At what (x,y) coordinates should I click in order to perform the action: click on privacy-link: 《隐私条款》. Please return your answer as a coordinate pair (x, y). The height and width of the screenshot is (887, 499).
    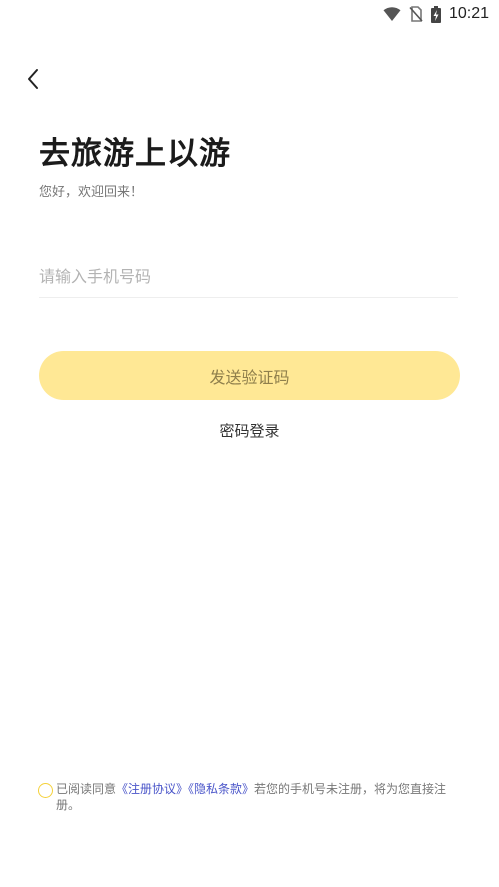
    Looking at the image, I should click on (221, 789).